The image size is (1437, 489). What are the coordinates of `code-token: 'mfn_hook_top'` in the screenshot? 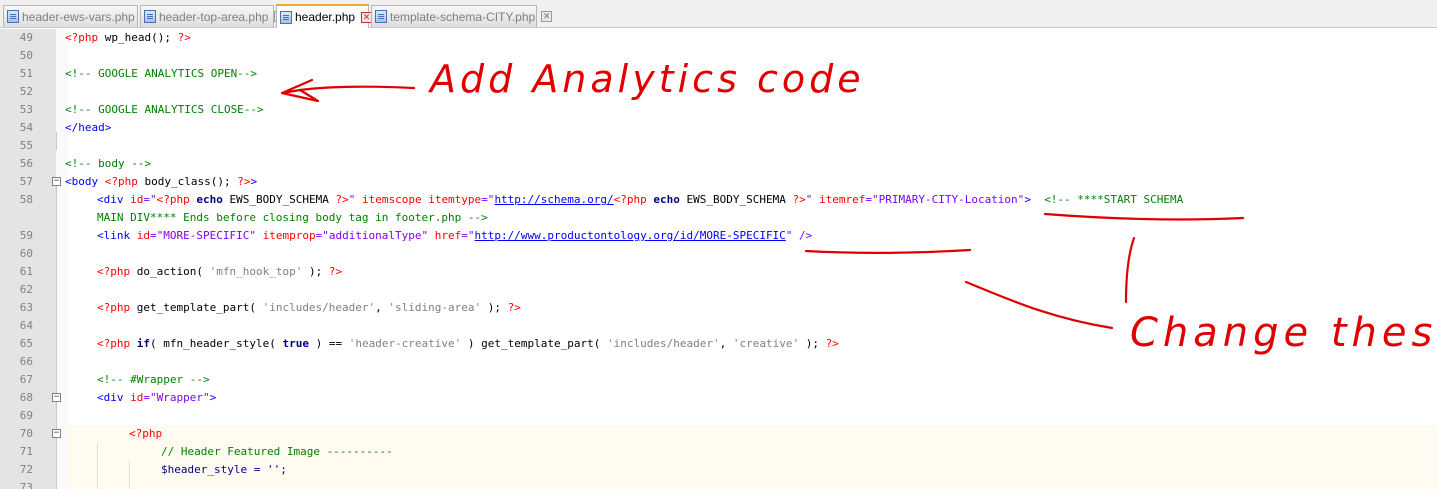 It's located at (256, 271).